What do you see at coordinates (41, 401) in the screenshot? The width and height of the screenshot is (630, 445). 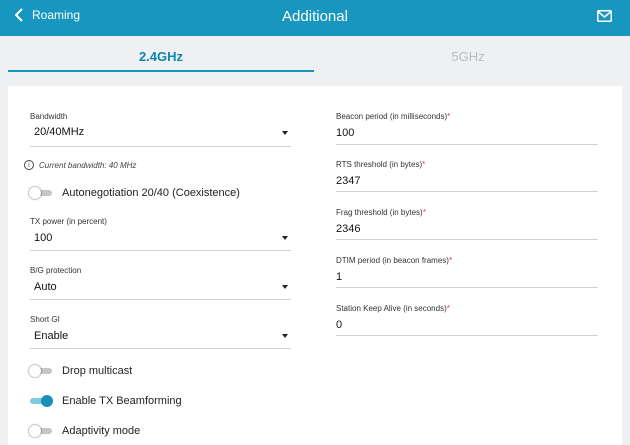 I see `tx-beamforming-switch` at bounding box center [41, 401].